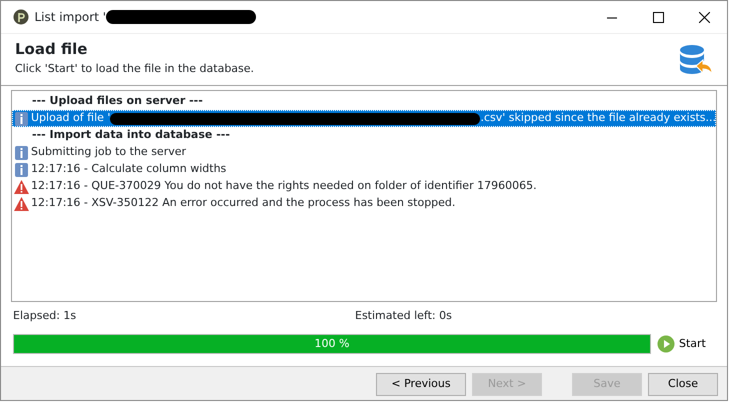  I want to click on log-row: --- Import data into database ---, so click(364, 135).